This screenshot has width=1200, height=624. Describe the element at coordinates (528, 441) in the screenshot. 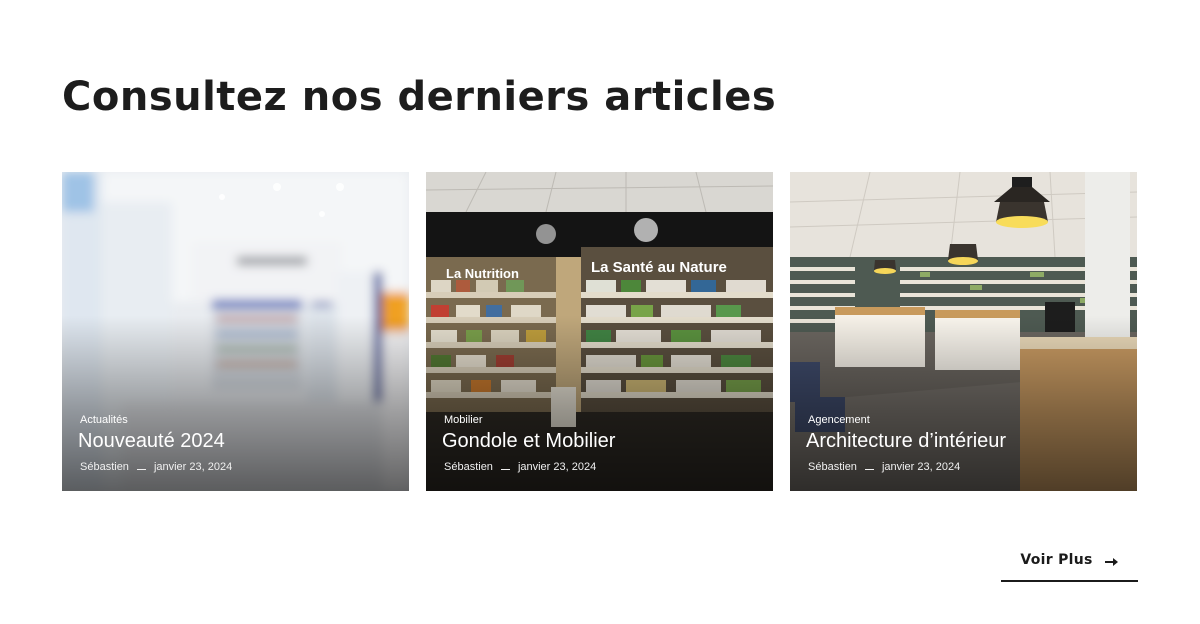

I see `article-title: Gondole et Mobilier` at that location.